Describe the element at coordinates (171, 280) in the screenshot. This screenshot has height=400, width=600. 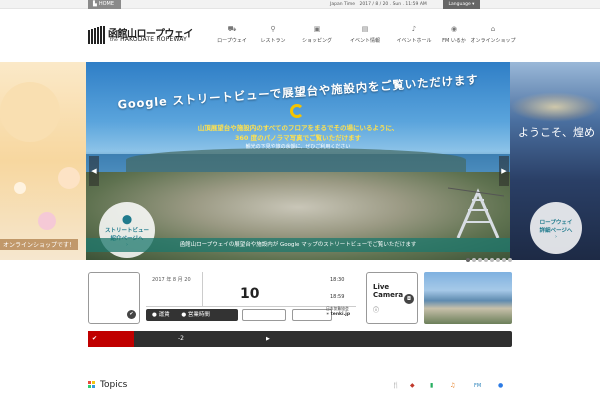
I see `weather-date: 2017 年 8 月 20` at that location.